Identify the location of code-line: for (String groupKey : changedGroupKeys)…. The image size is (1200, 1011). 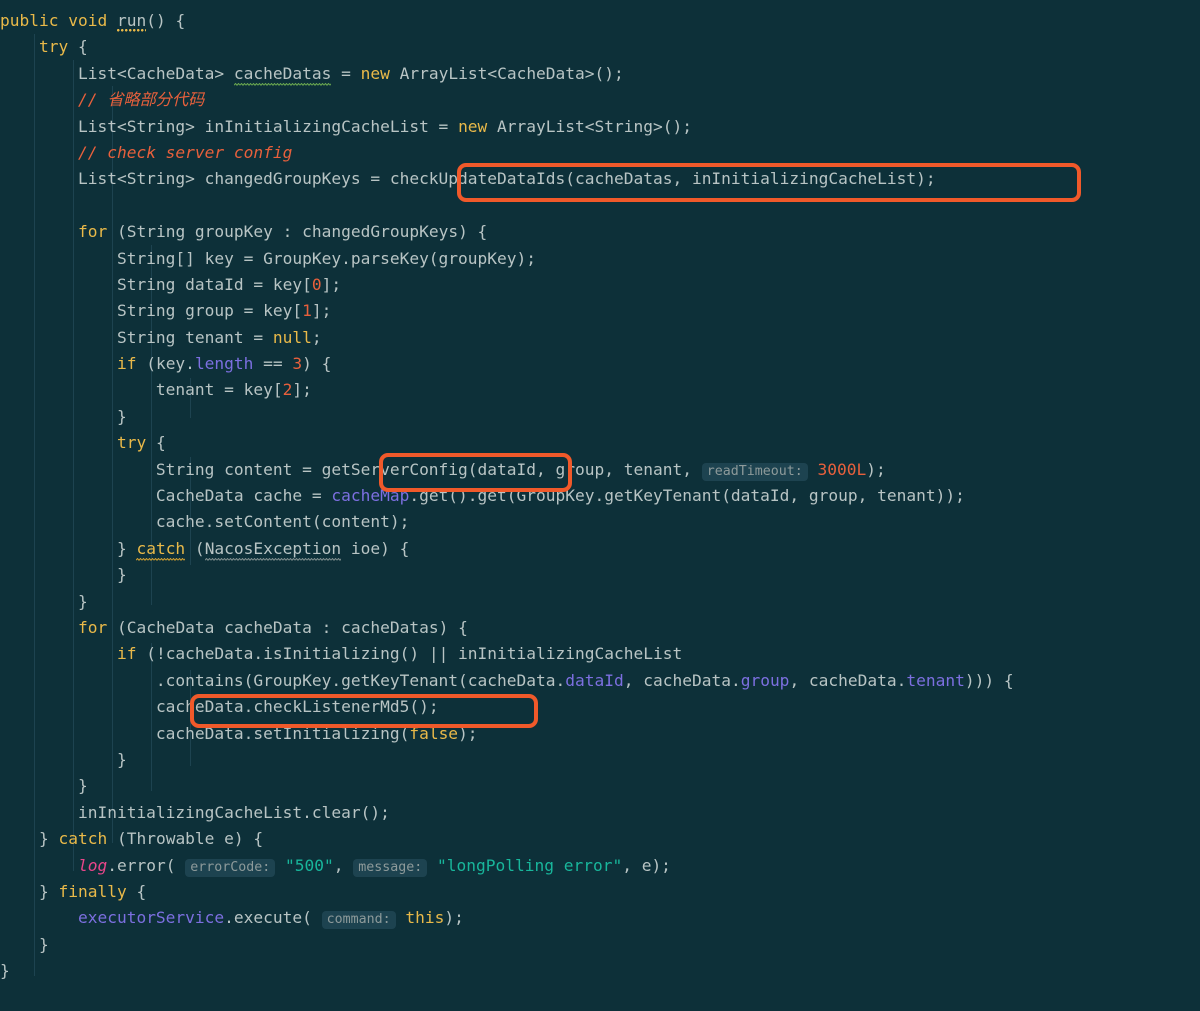
(282, 232).